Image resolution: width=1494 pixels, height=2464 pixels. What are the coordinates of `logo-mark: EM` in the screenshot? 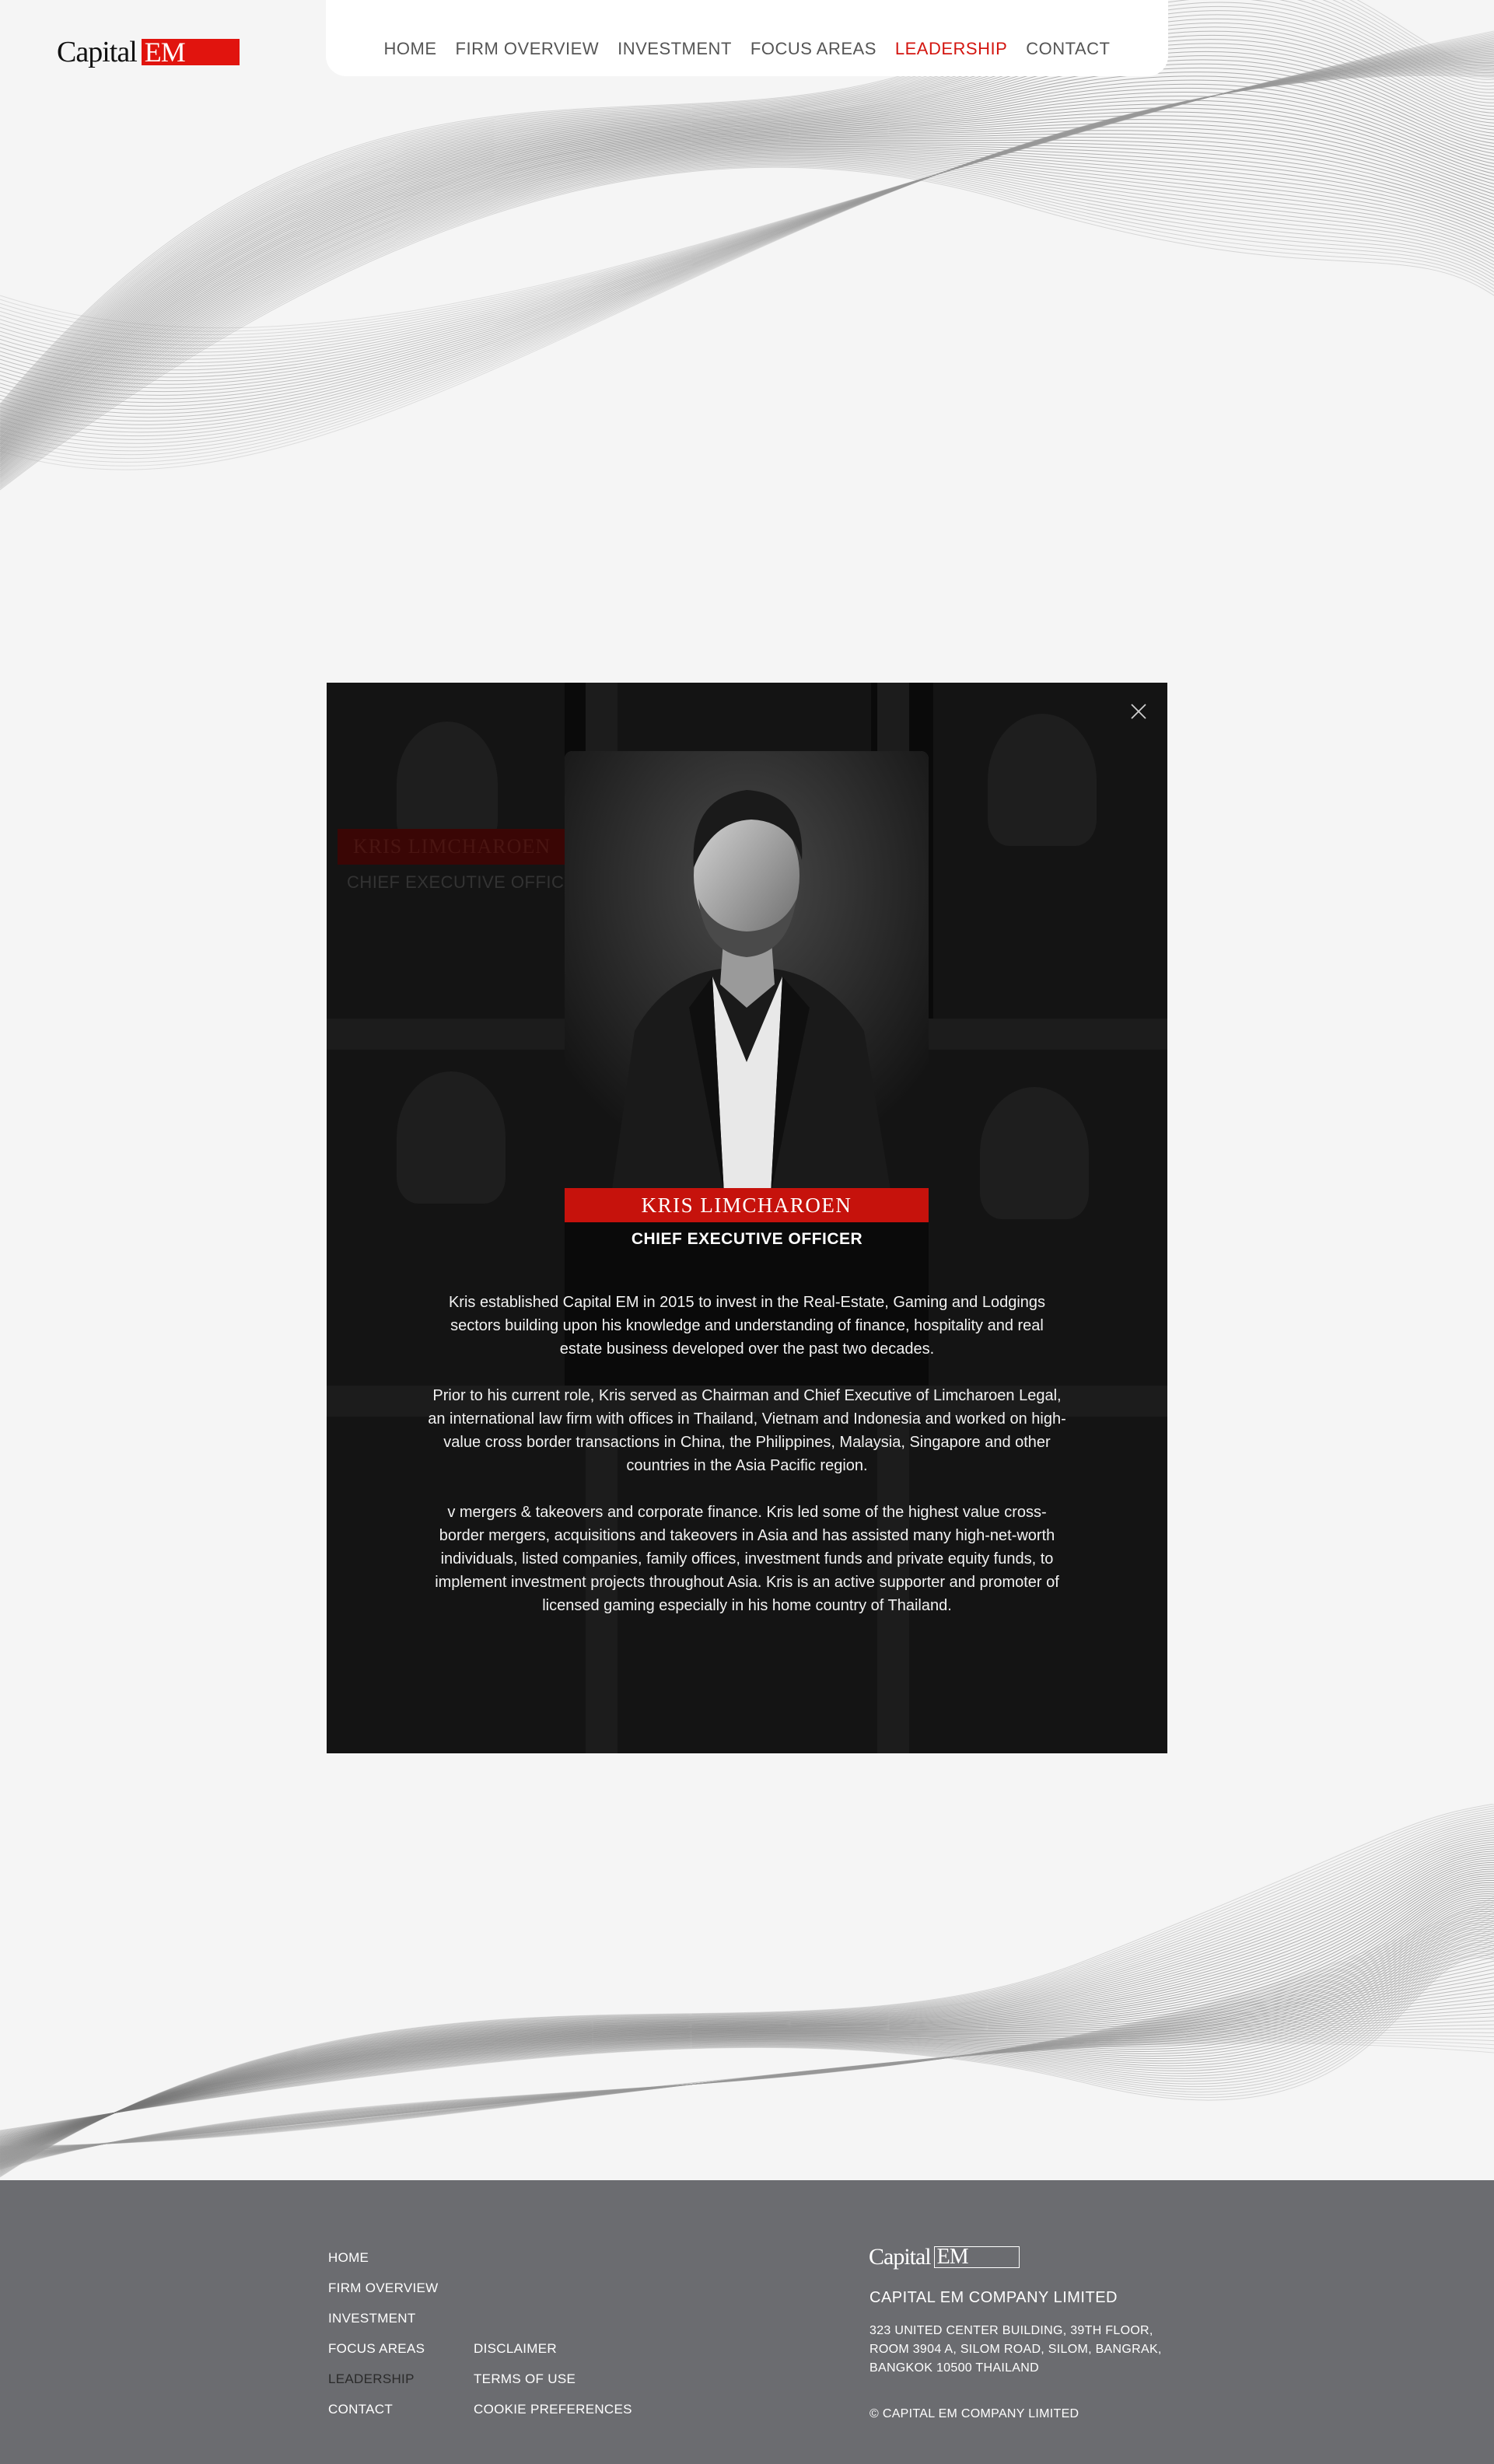 It's located at (190, 52).